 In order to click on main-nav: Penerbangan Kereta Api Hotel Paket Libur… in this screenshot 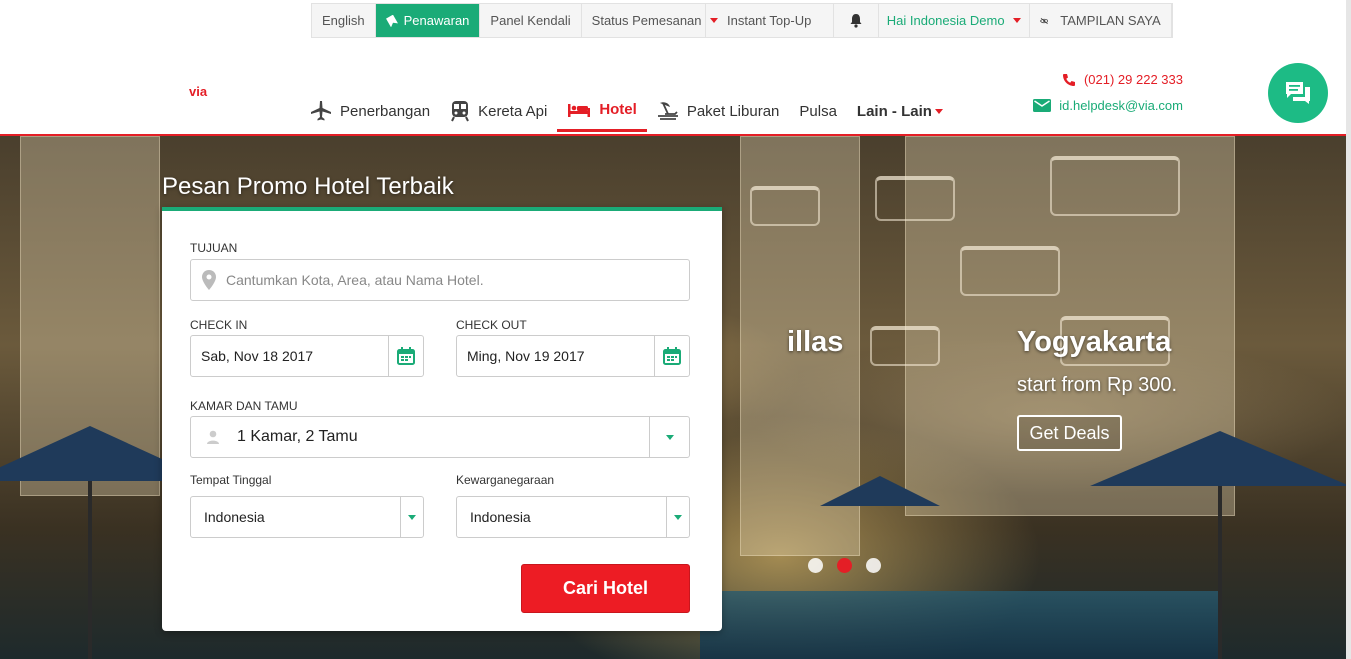, I will do `click(626, 113)`.